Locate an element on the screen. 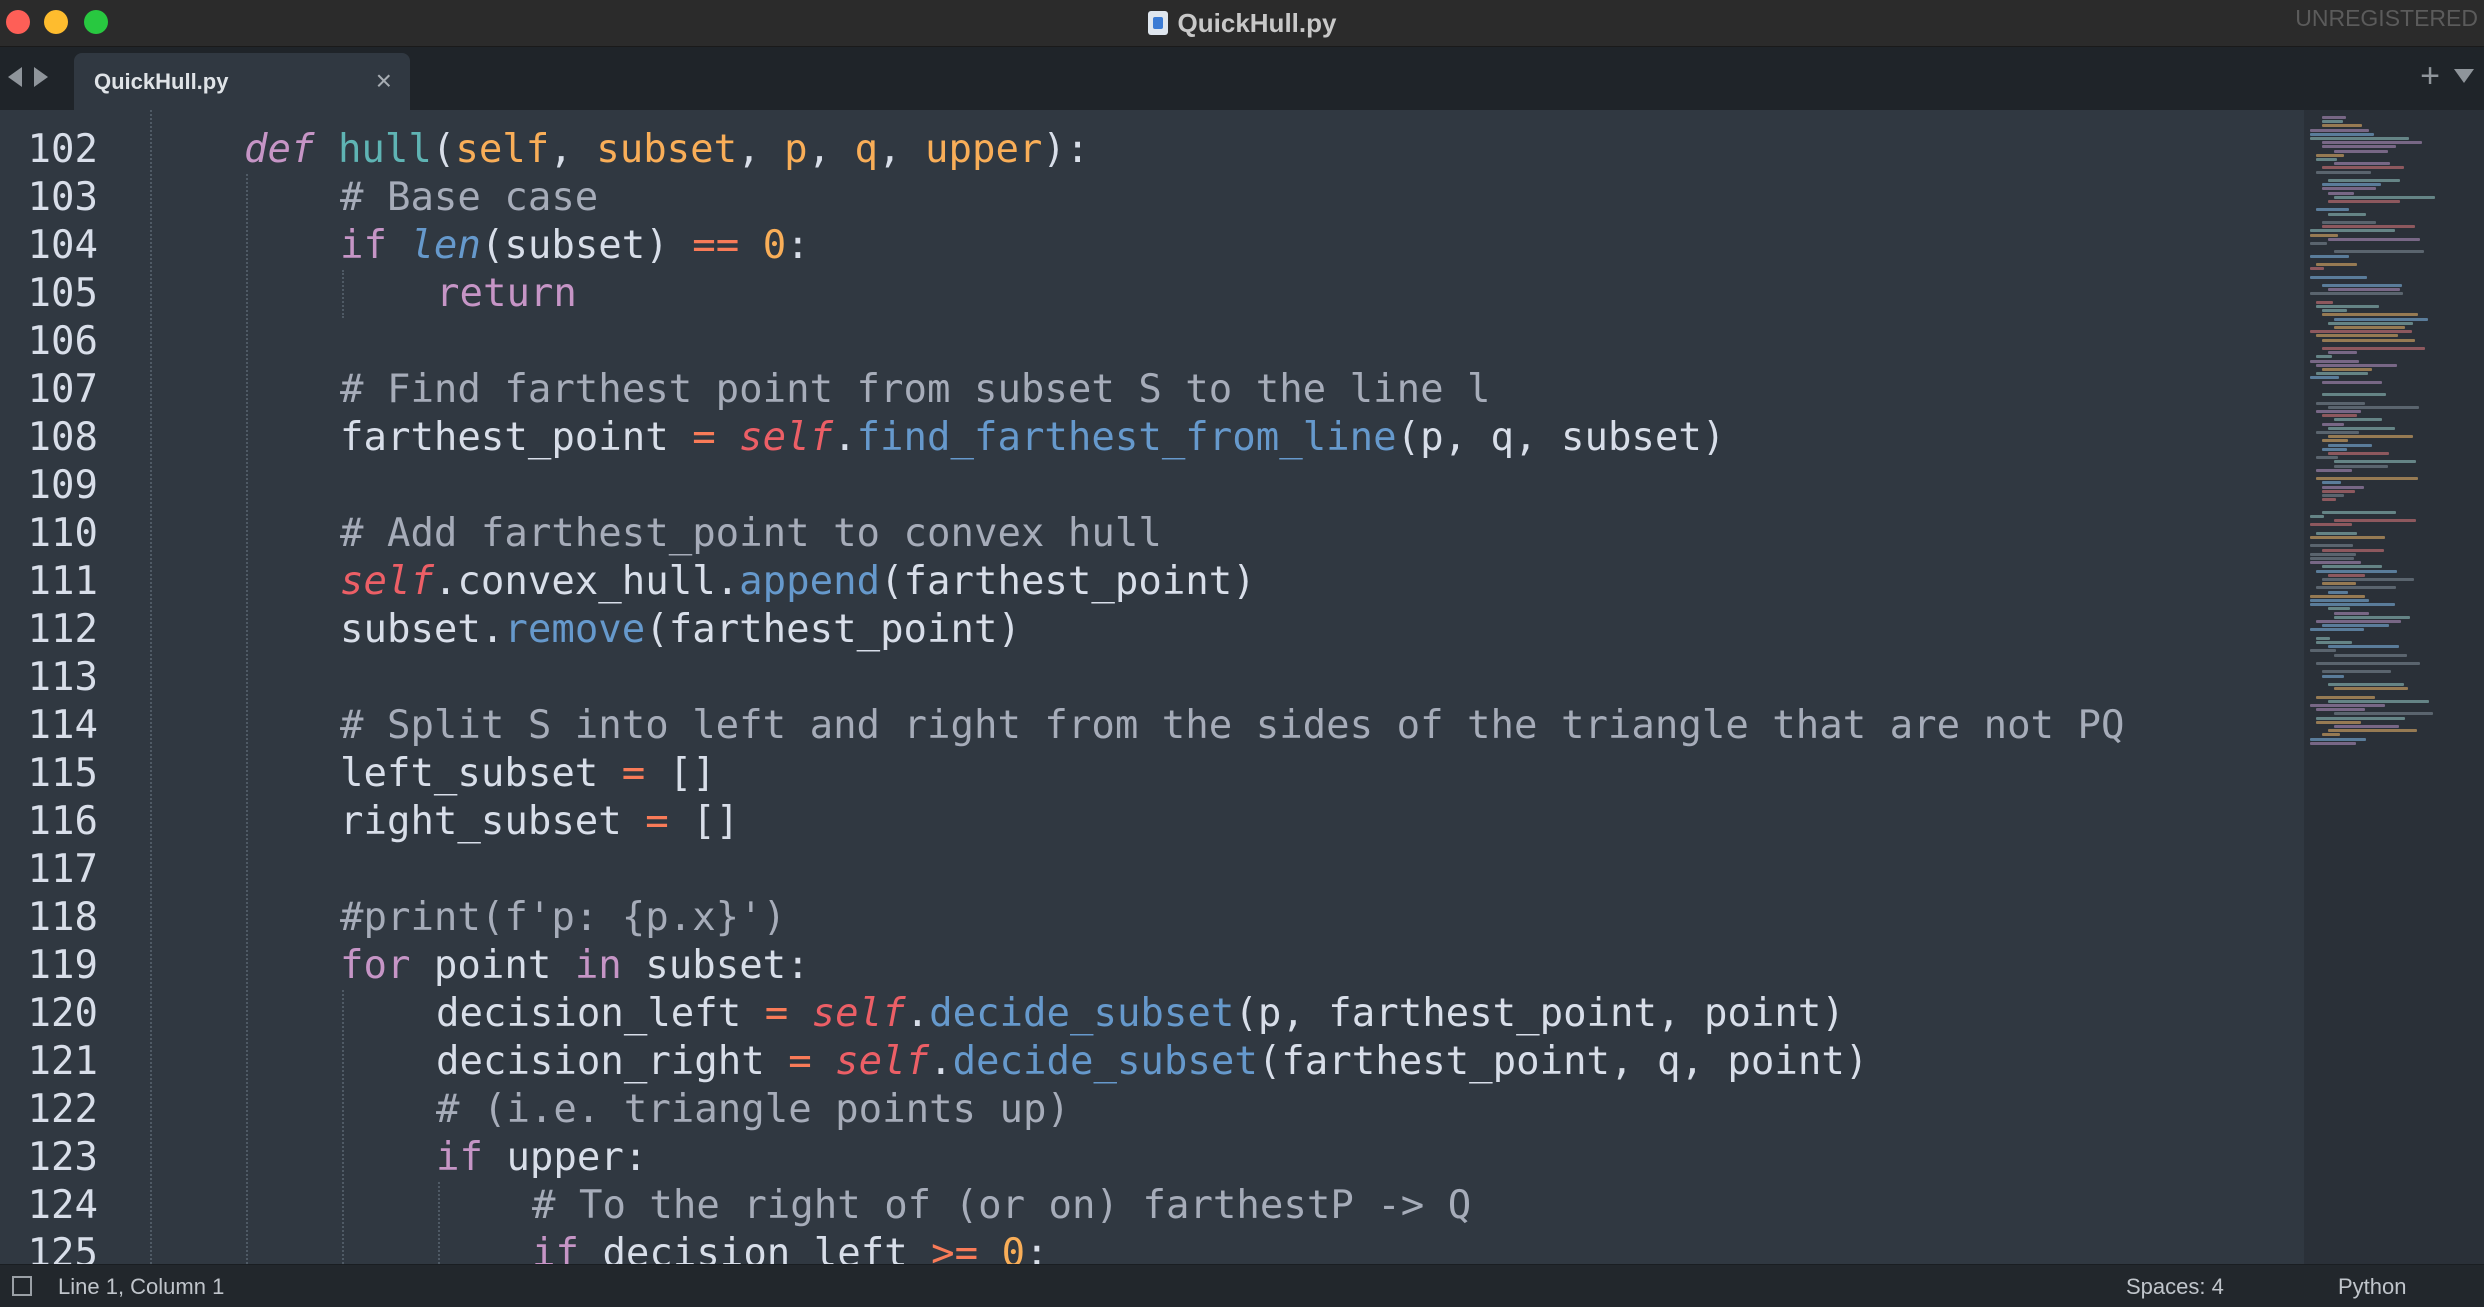 This screenshot has width=2484, height=1307. code-text: if decision_left >= 0: is located at coordinates (790, 1247).